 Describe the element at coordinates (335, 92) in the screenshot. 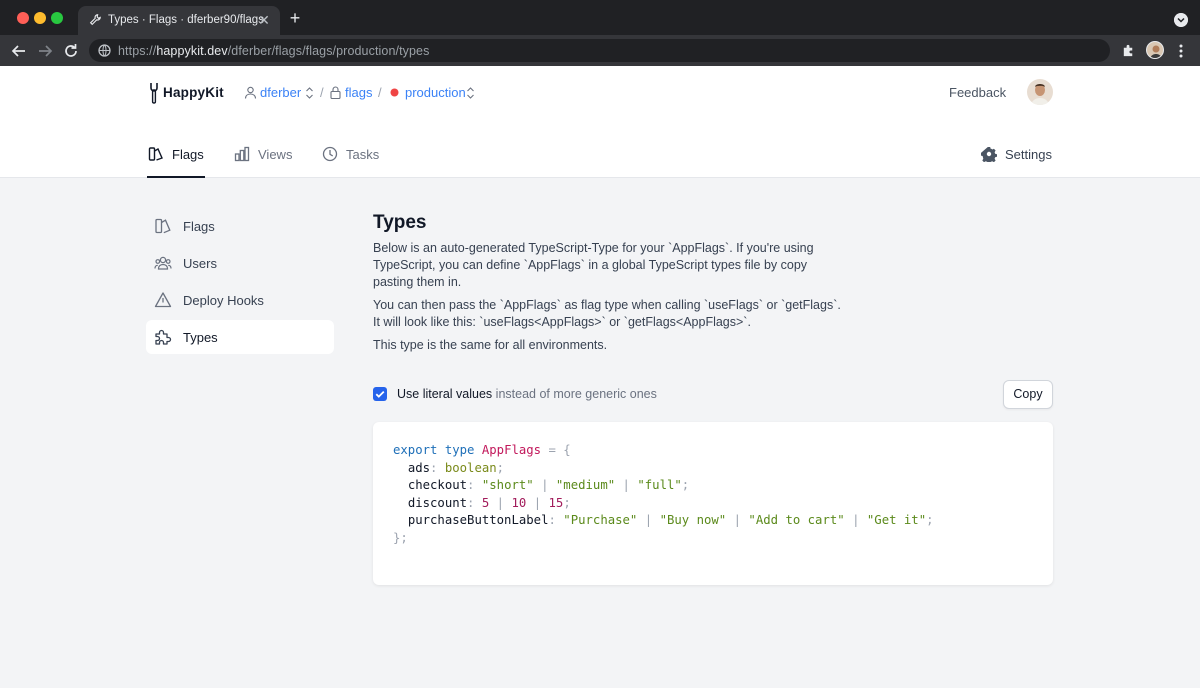

I see `lock-icon` at that location.